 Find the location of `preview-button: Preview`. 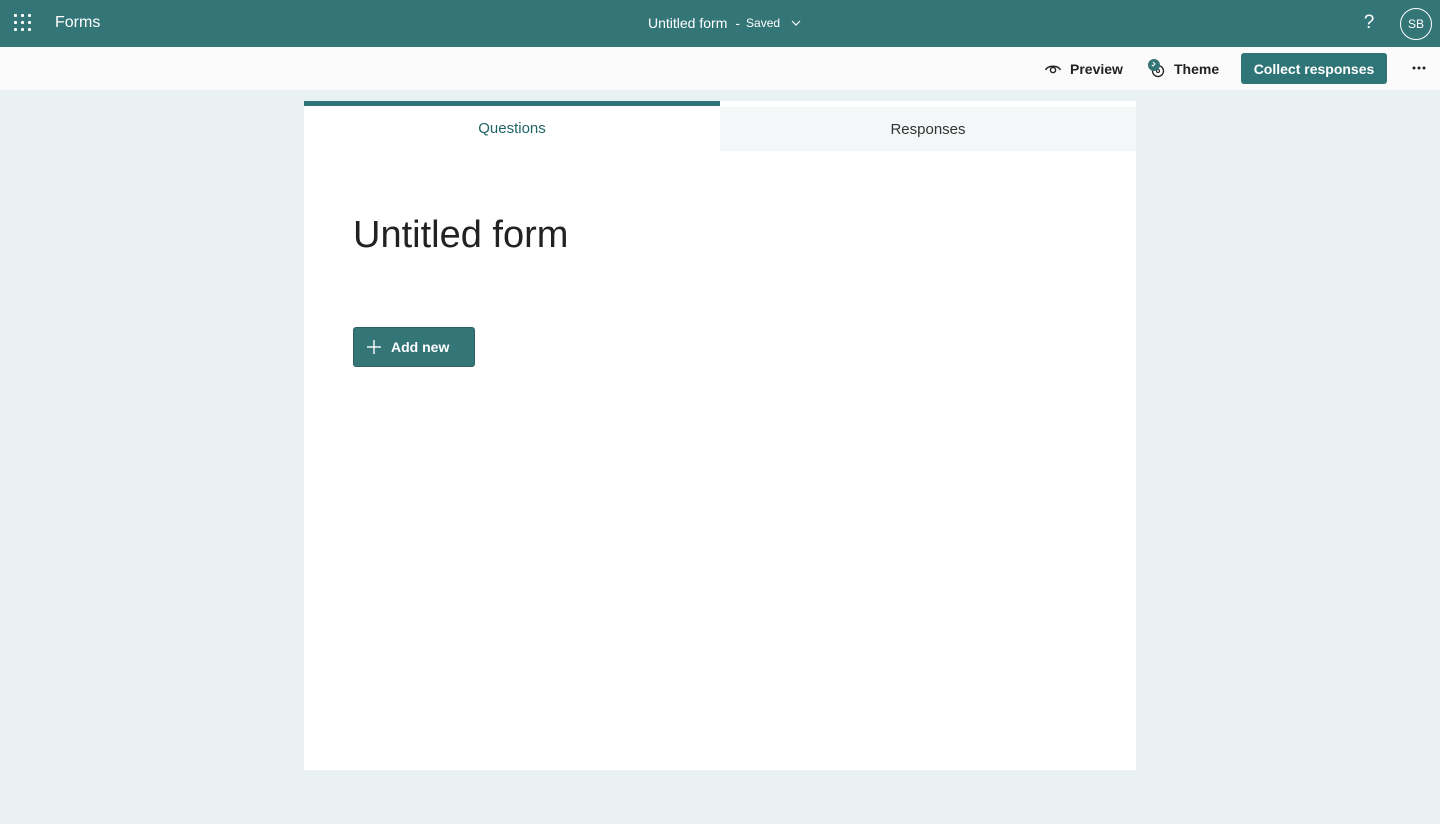

preview-button: Preview is located at coordinates (1083, 68).